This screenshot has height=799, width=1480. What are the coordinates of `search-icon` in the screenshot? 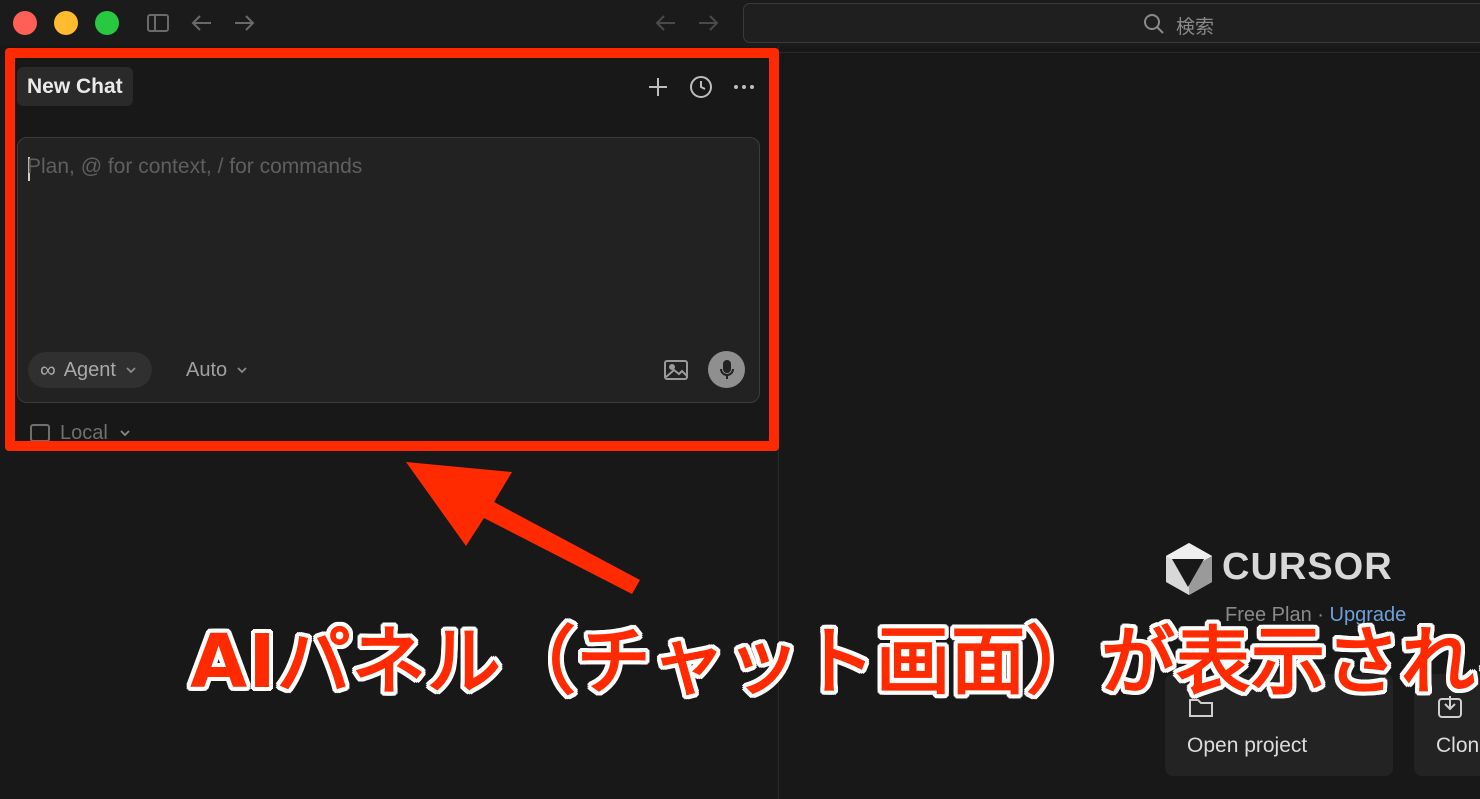 It's located at (1154, 24).